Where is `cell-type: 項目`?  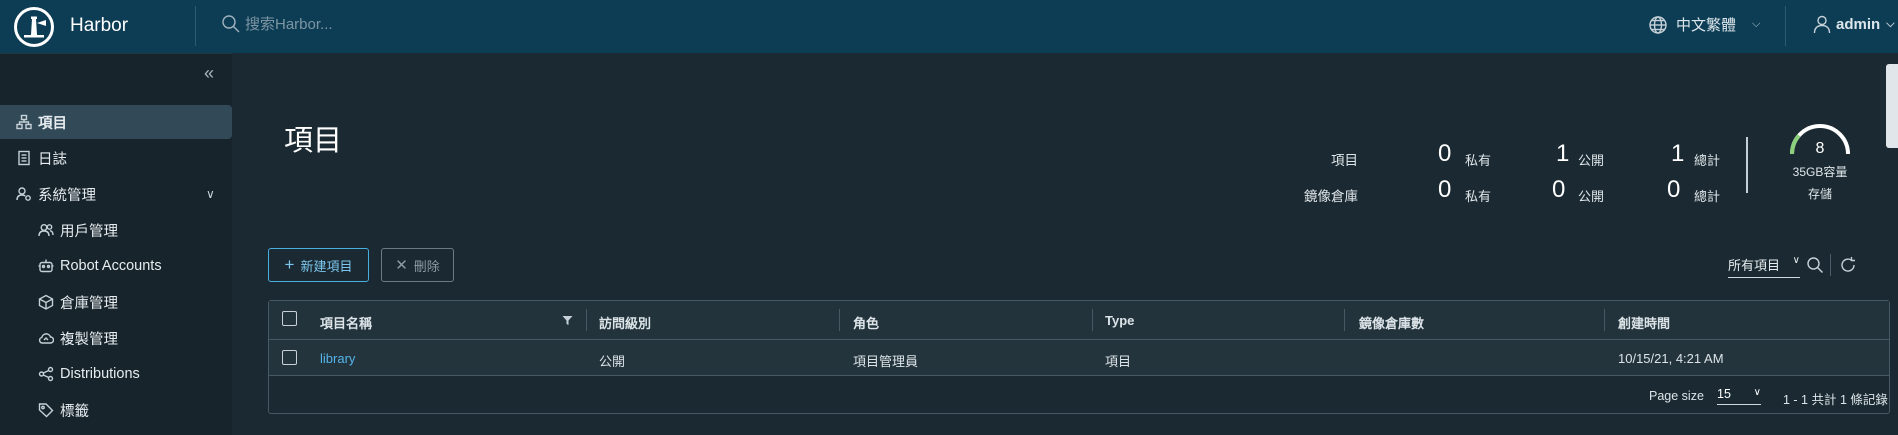
cell-type: 項目 is located at coordinates (1118, 361).